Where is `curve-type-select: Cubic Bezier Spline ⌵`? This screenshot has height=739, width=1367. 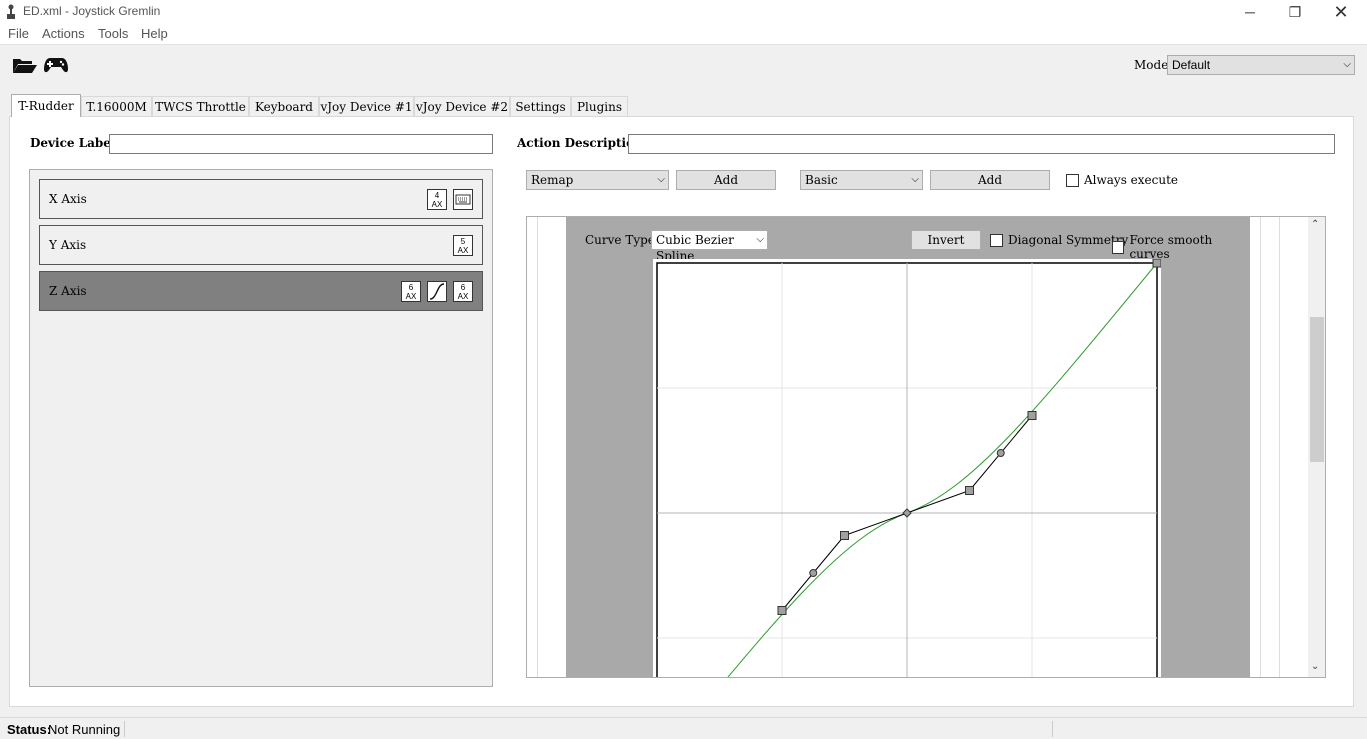 curve-type-select: Cubic Bezier Spline ⌵ is located at coordinates (709, 246).